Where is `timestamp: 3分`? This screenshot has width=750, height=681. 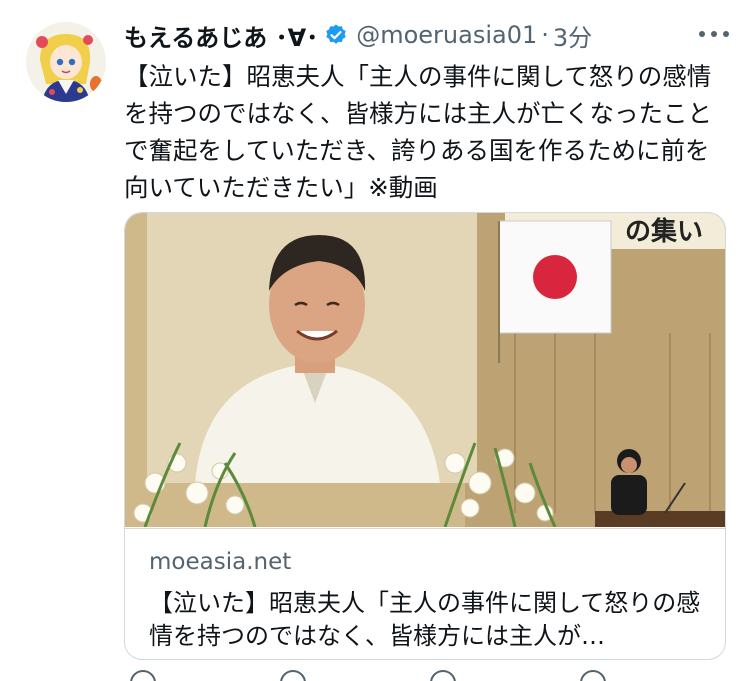 timestamp: 3分 is located at coordinates (572, 35).